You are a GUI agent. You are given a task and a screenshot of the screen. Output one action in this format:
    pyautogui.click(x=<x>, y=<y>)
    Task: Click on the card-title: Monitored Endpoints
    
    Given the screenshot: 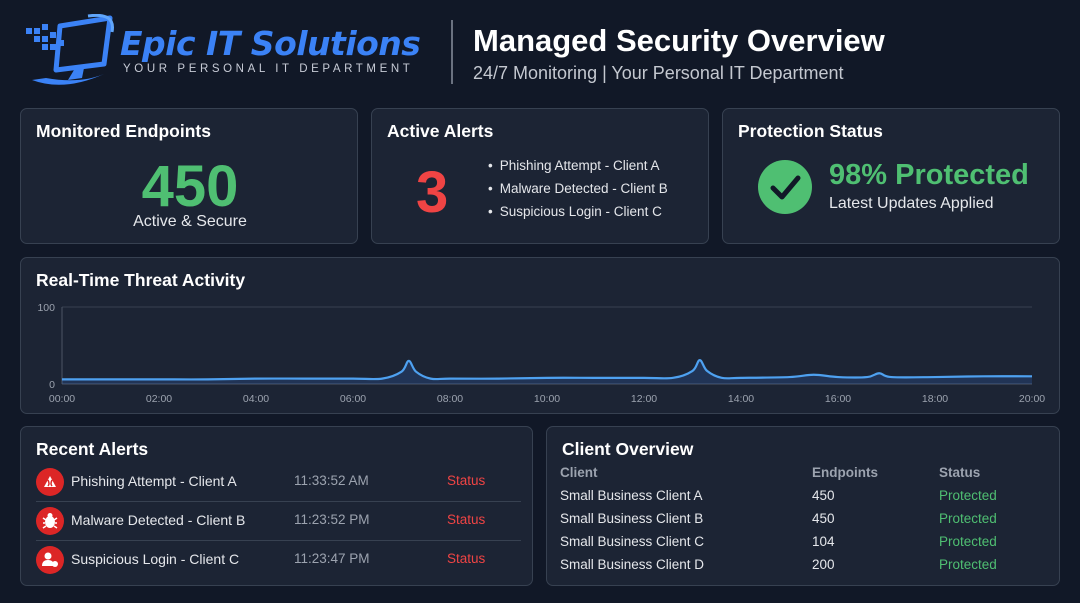 What is the action you would take?
    pyautogui.click(x=123, y=131)
    